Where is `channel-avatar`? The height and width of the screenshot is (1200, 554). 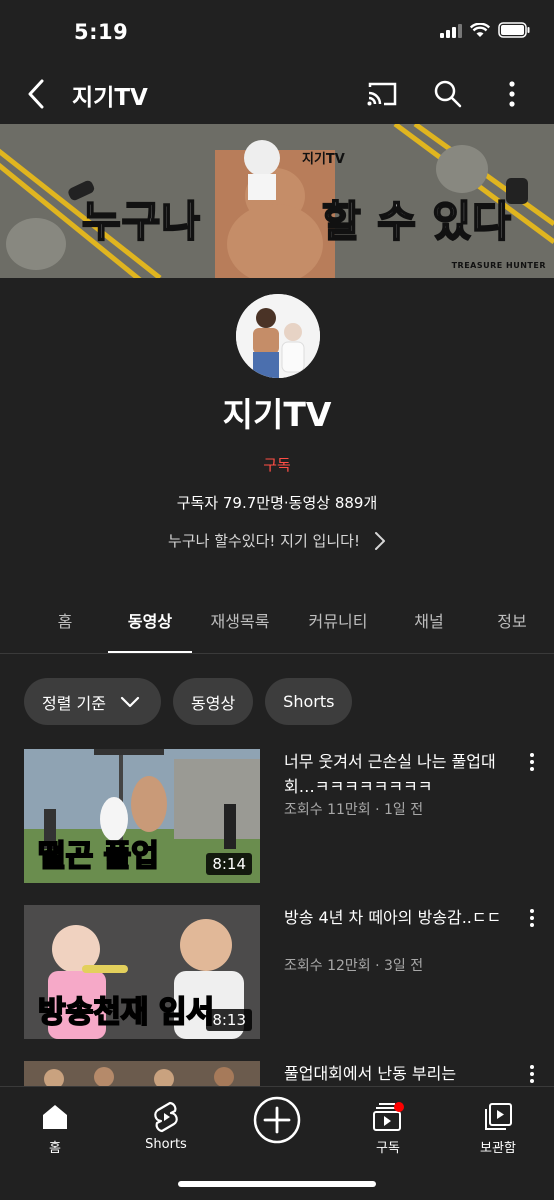 channel-avatar is located at coordinates (278, 336).